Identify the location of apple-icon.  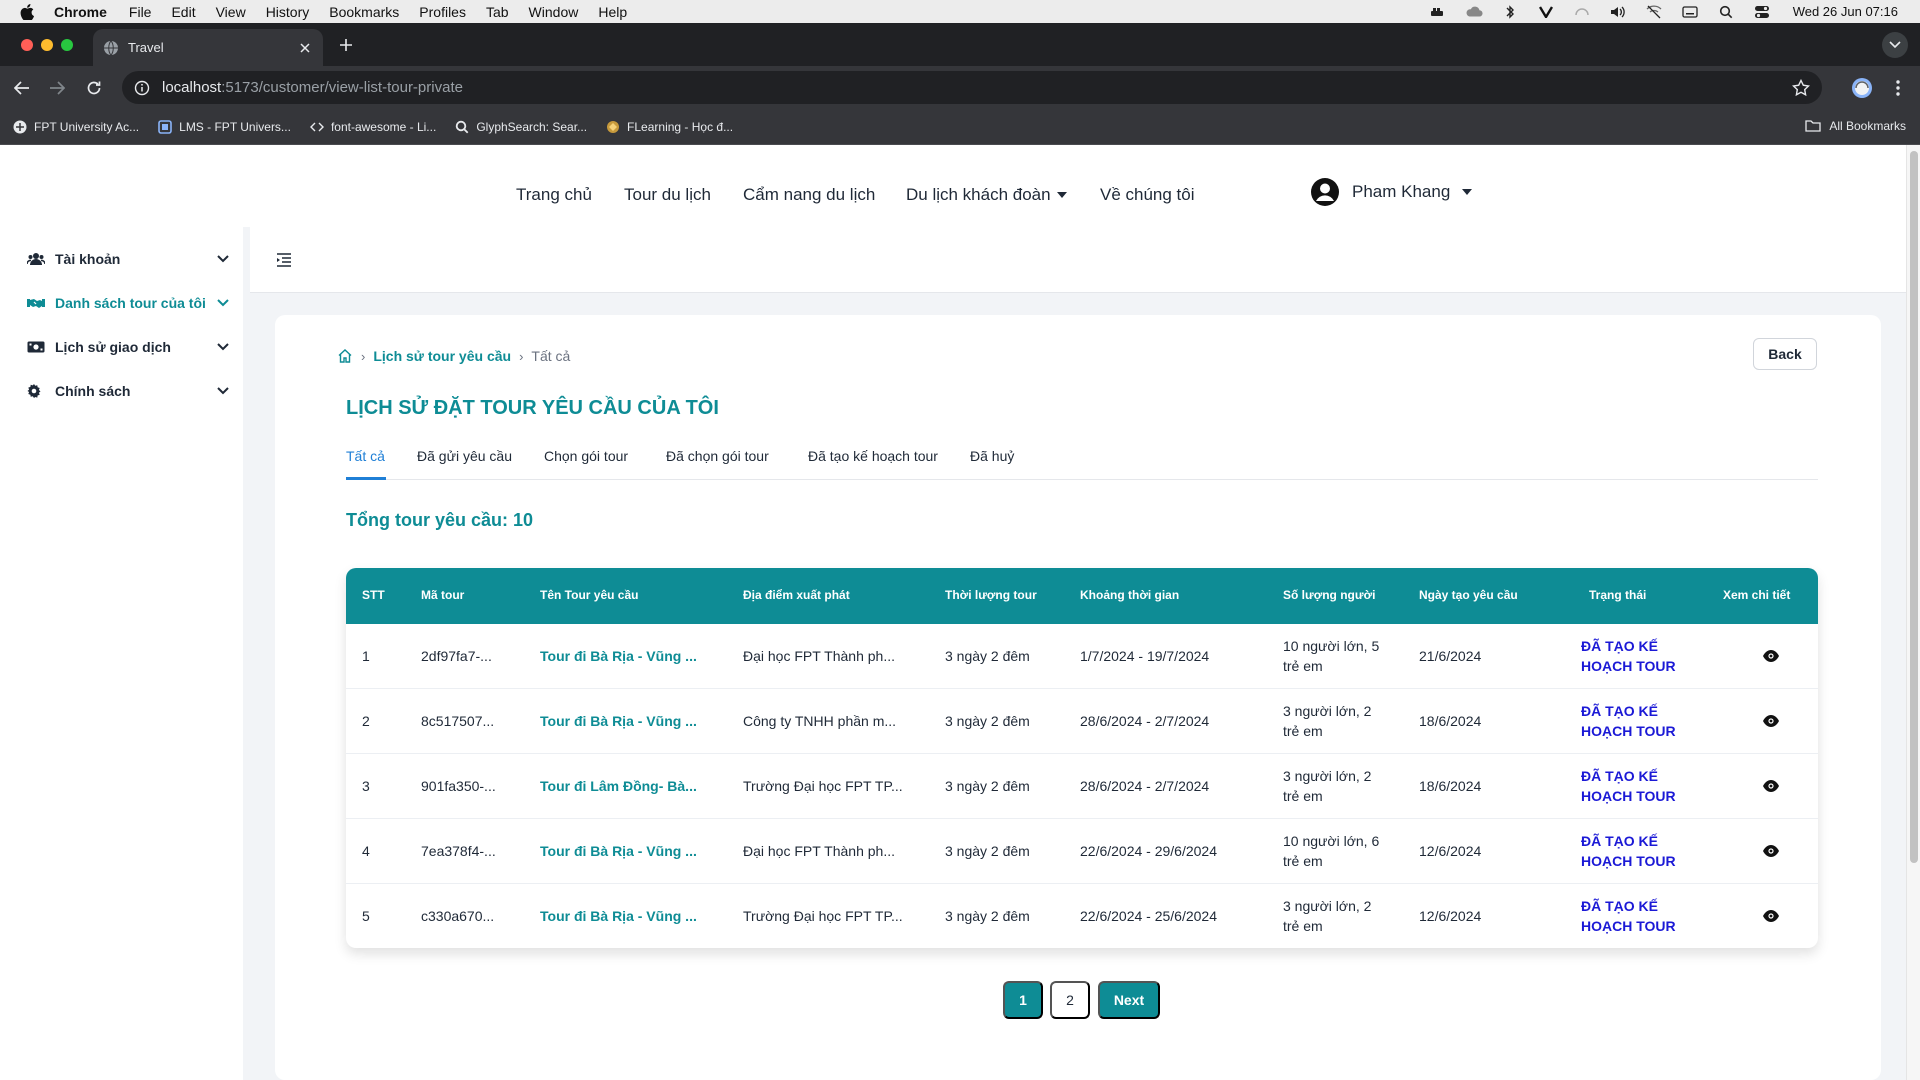
(28, 11).